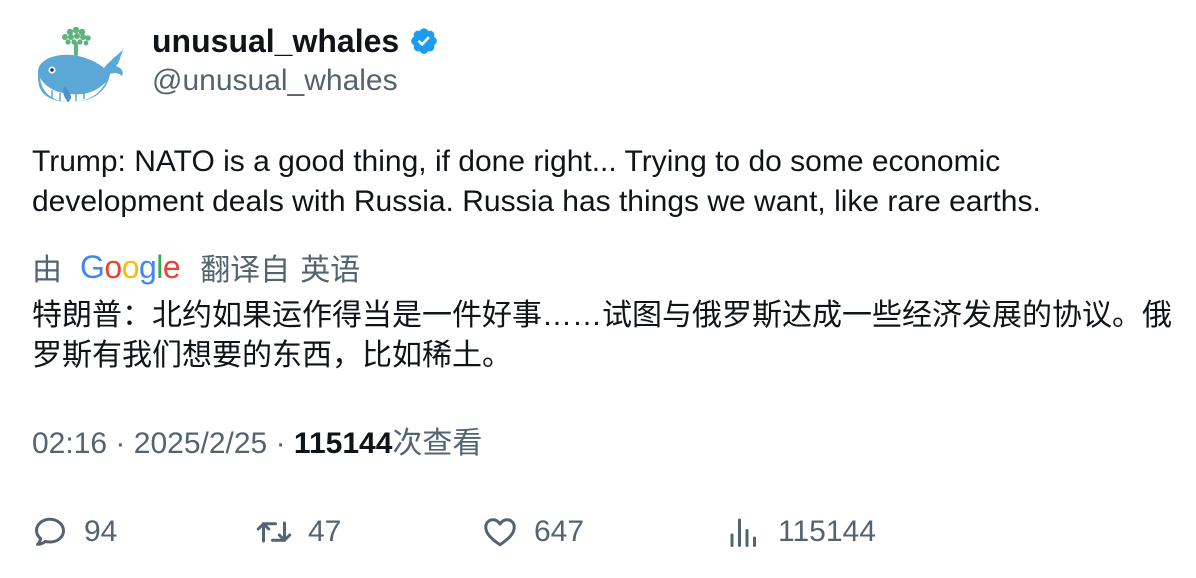  What do you see at coordinates (330, 270) in the screenshot?
I see `translation-source-language: 英语` at bounding box center [330, 270].